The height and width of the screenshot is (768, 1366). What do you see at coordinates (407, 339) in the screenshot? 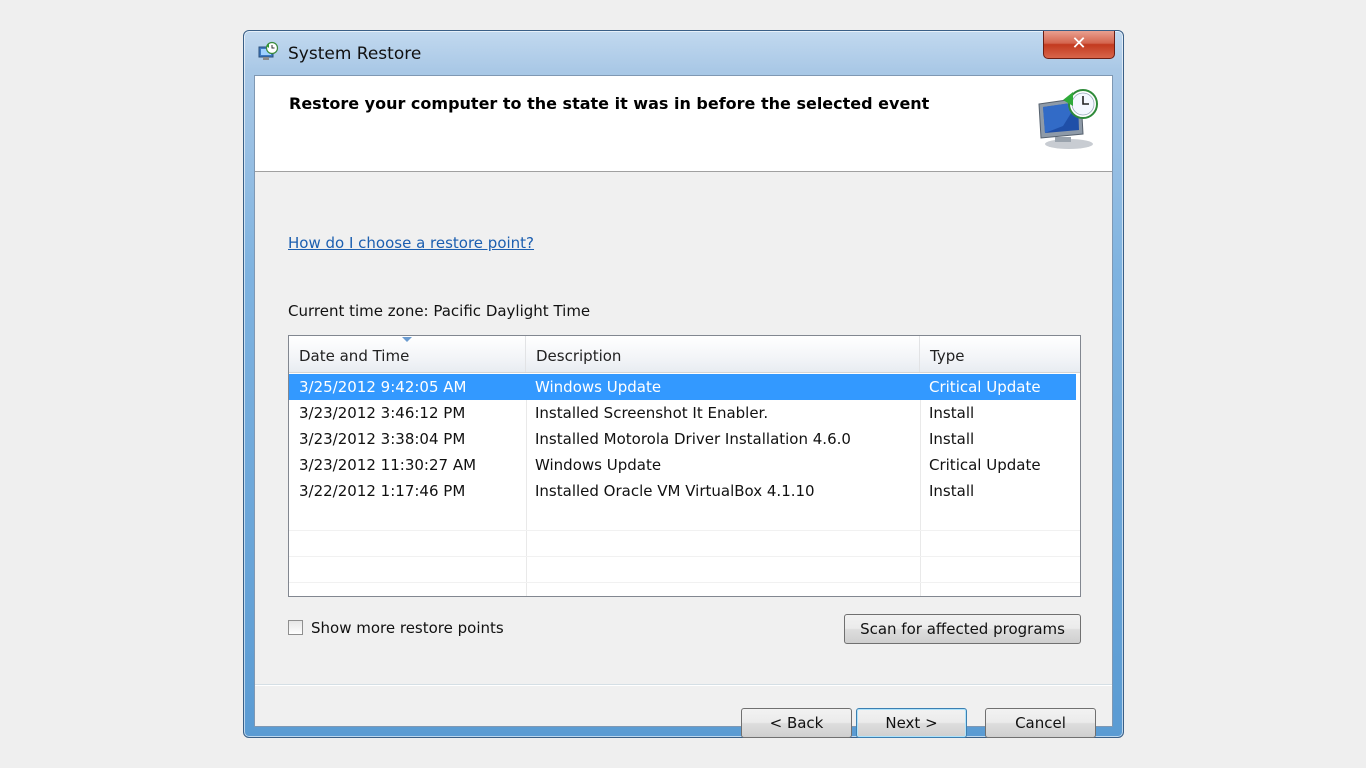
I see `sort-ascending-icon` at bounding box center [407, 339].